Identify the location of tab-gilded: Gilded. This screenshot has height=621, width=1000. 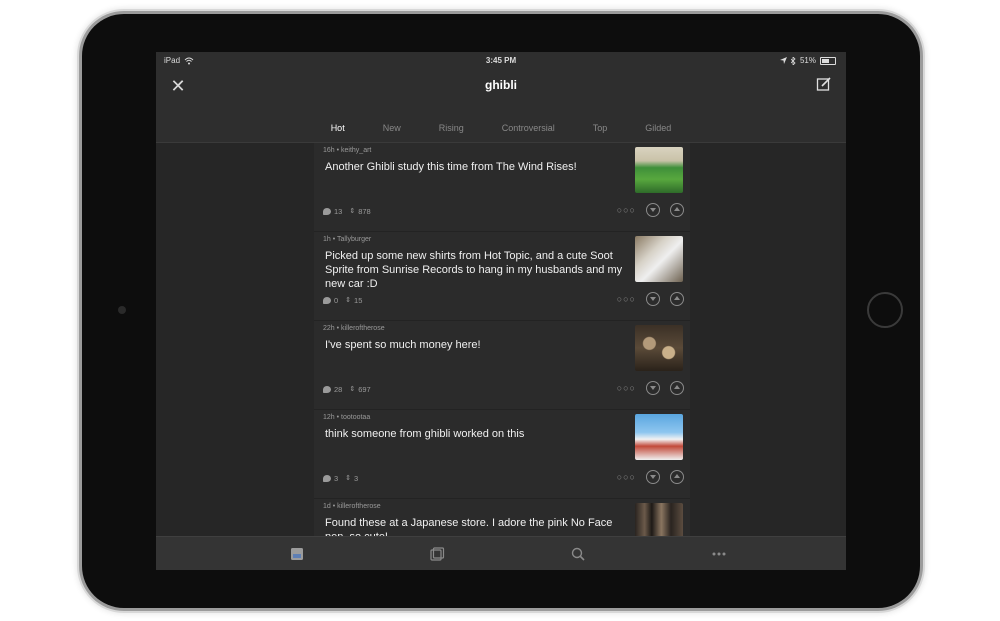
(658, 128).